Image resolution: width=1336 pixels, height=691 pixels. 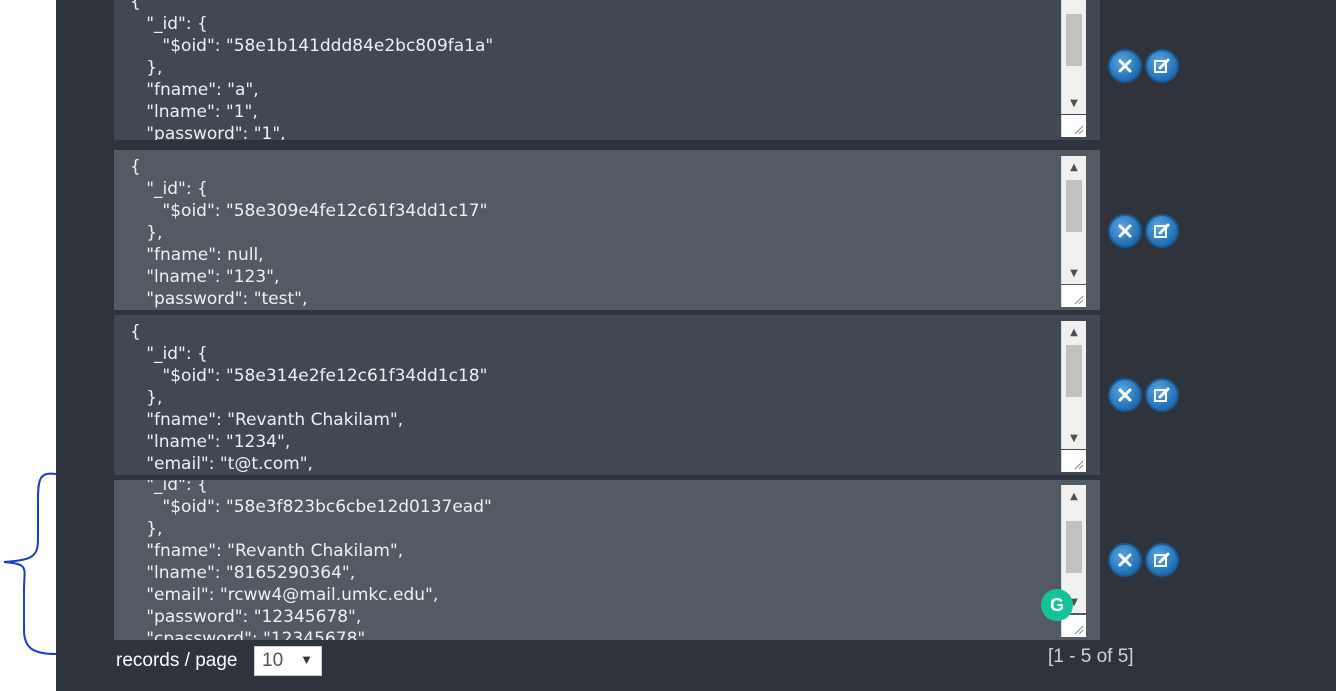 What do you see at coordinates (273, 660) in the screenshot?
I see `records-per-page-value: 10` at bounding box center [273, 660].